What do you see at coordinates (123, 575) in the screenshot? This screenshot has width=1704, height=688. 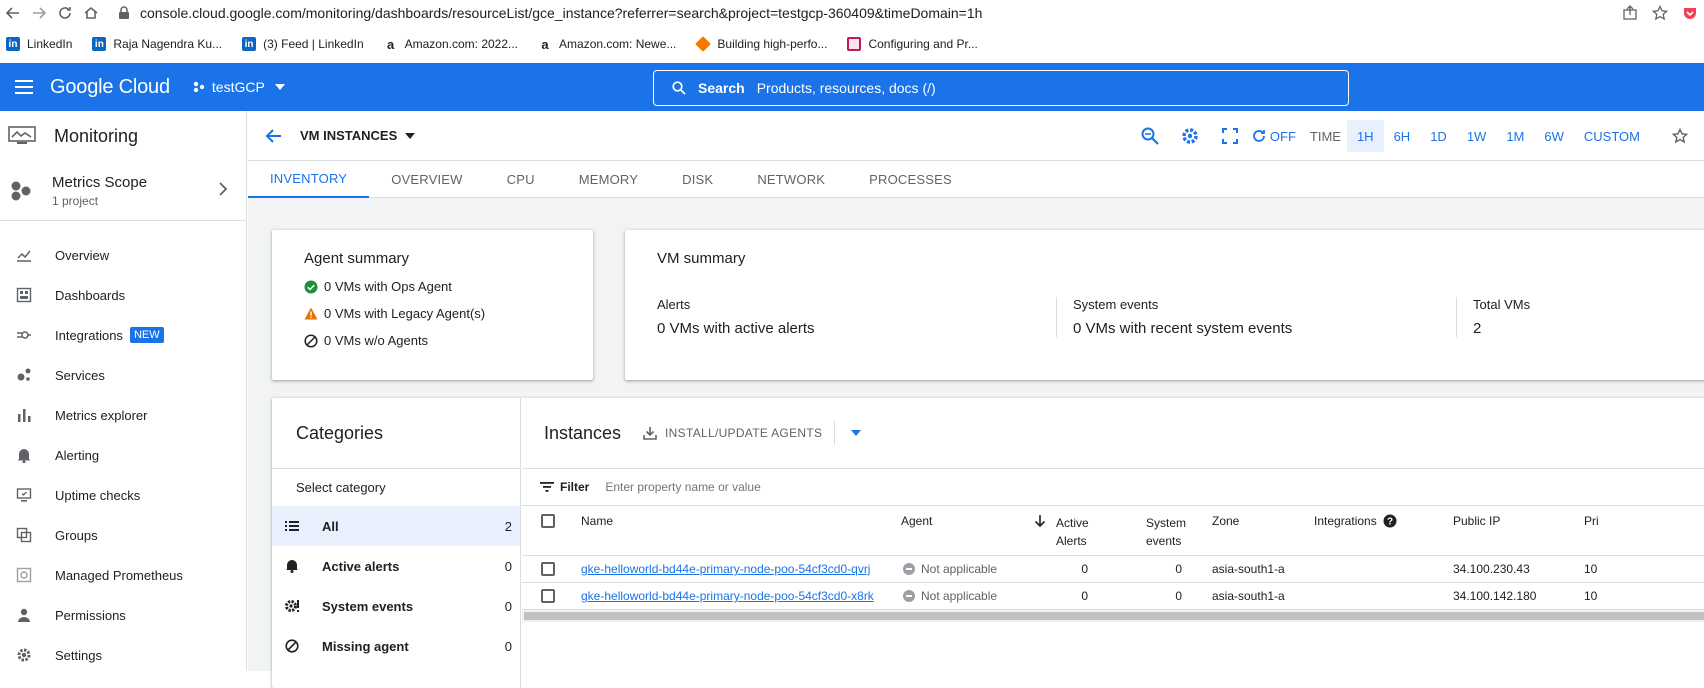 I see `sidebar-item-managed-prometheus: Managed Prometheus` at bounding box center [123, 575].